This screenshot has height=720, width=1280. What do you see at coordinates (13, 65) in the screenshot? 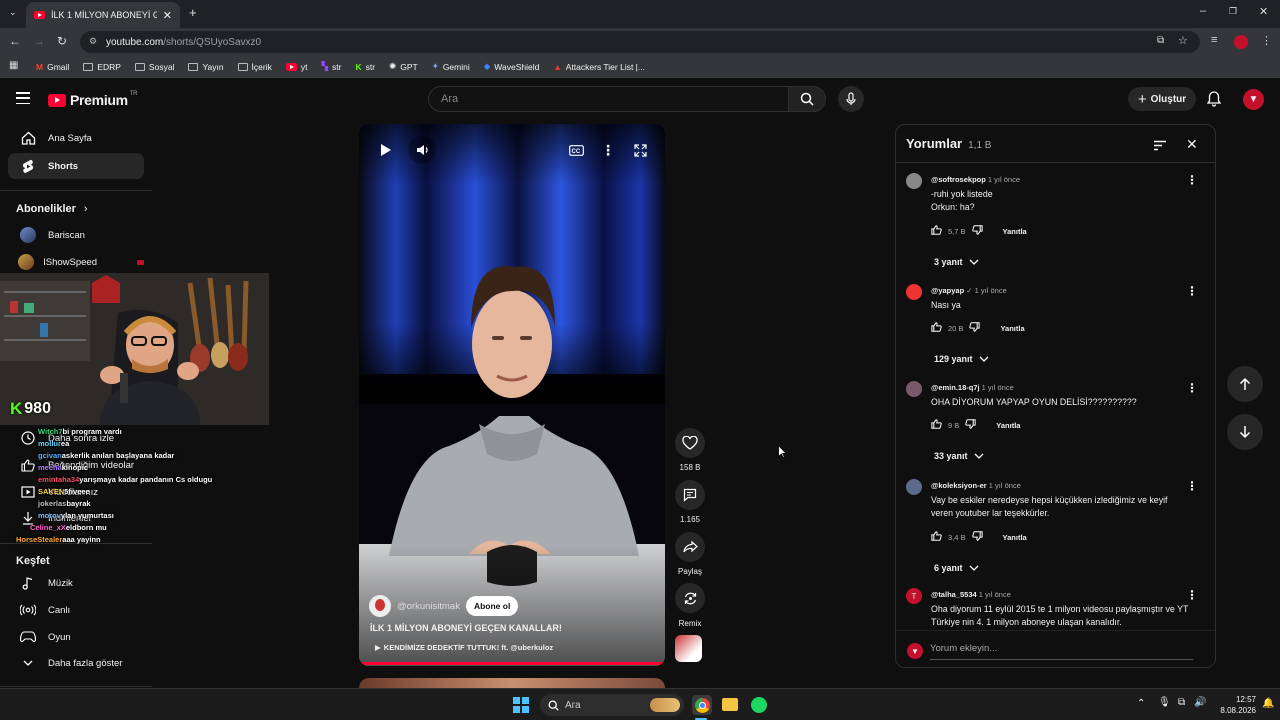
I see `apps-grid-icon: ▦` at bounding box center [13, 65].